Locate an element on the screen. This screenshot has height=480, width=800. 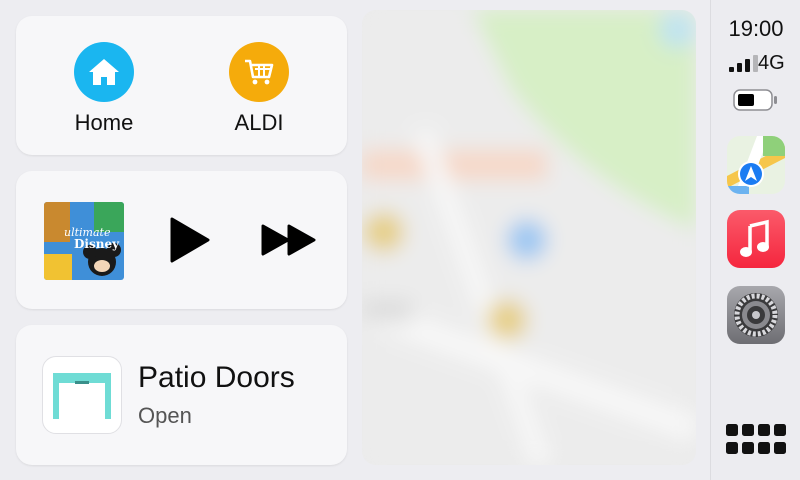
music-app-icon is located at coordinates (756, 239).